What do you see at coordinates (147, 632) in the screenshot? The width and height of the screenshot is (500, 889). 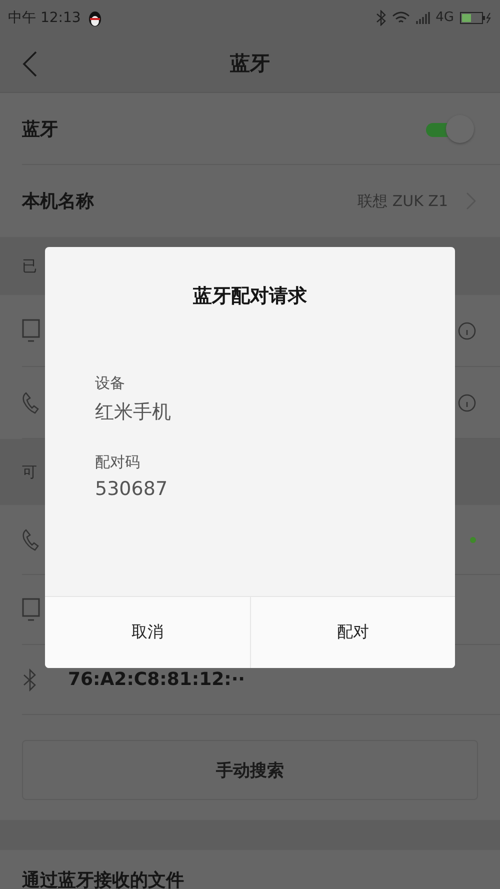 I see `dialog-button: 取消` at bounding box center [147, 632].